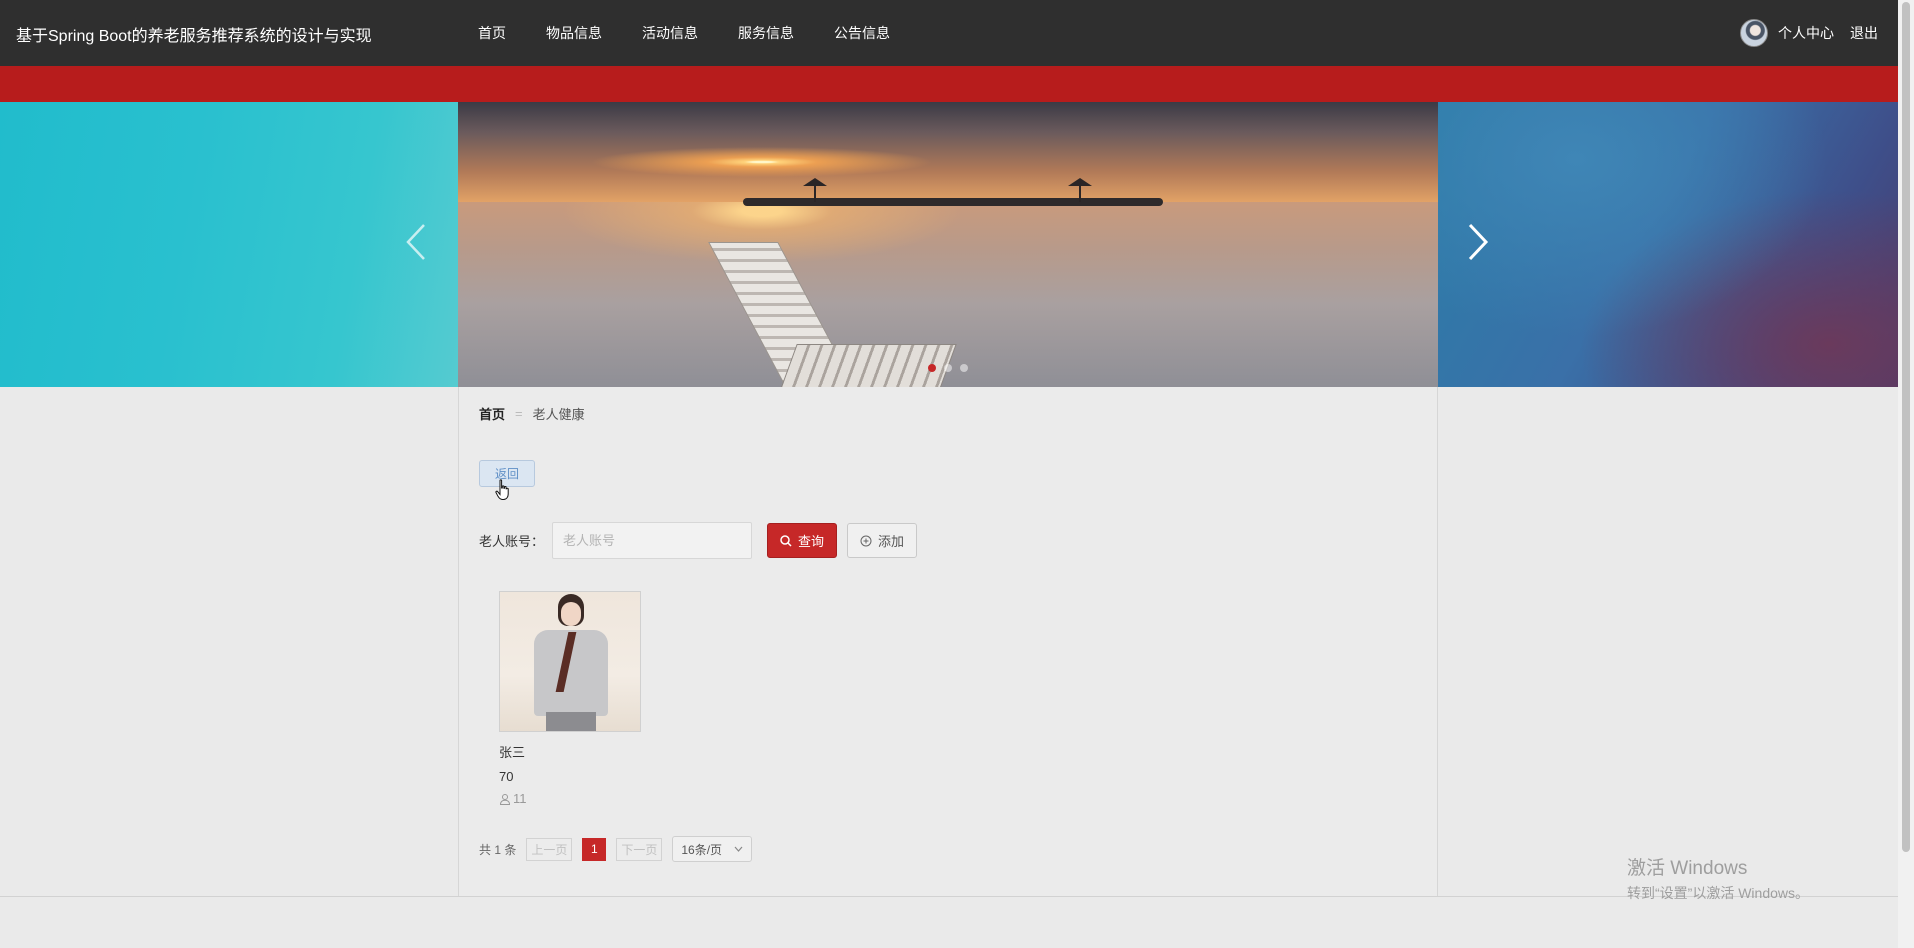 This screenshot has height=948, width=1914. Describe the element at coordinates (786, 540) in the screenshot. I see `search-icon` at that location.